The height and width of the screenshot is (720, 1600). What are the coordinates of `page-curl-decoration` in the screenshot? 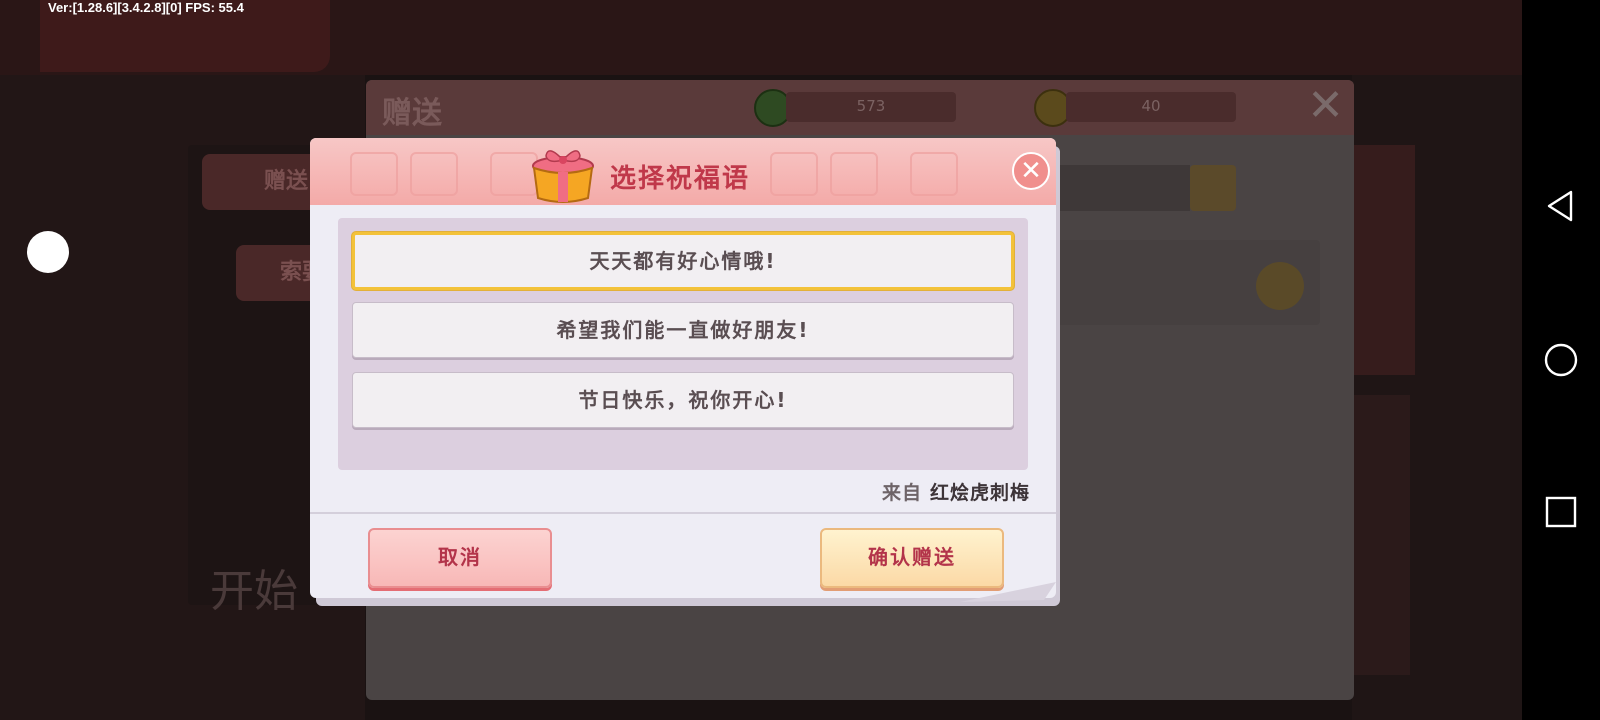 It's located at (1008, 592).